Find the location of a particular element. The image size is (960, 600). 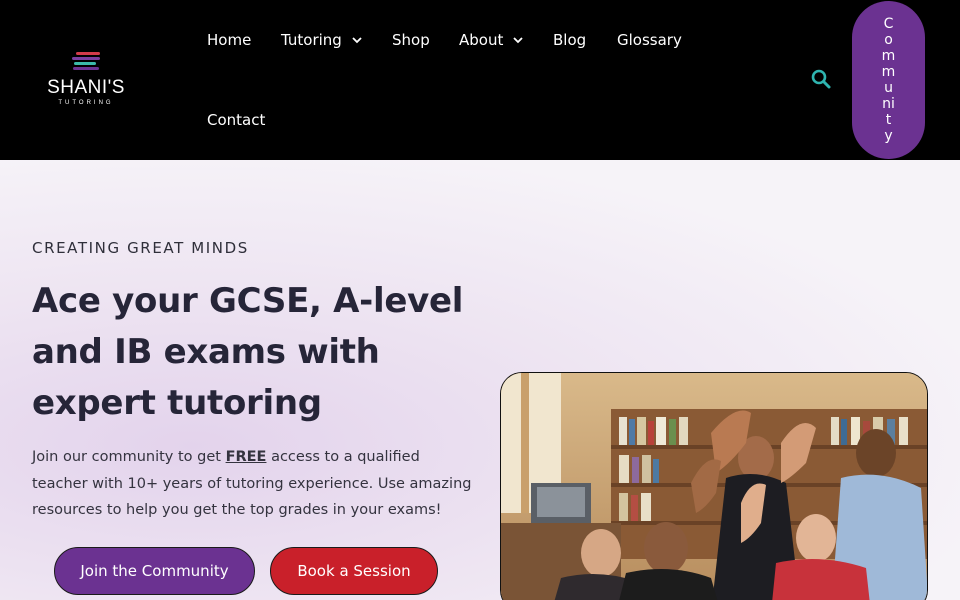

join-community-button: Join the Community is located at coordinates (154, 571).